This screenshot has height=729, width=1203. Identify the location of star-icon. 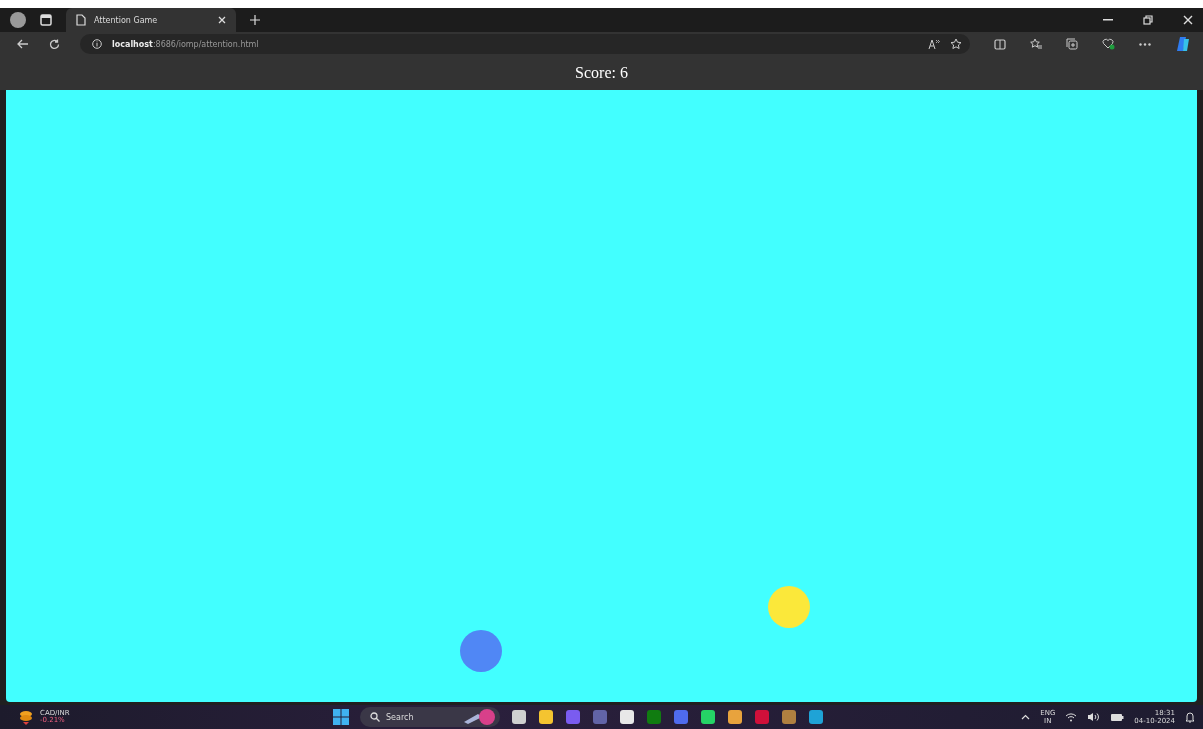
(956, 44).